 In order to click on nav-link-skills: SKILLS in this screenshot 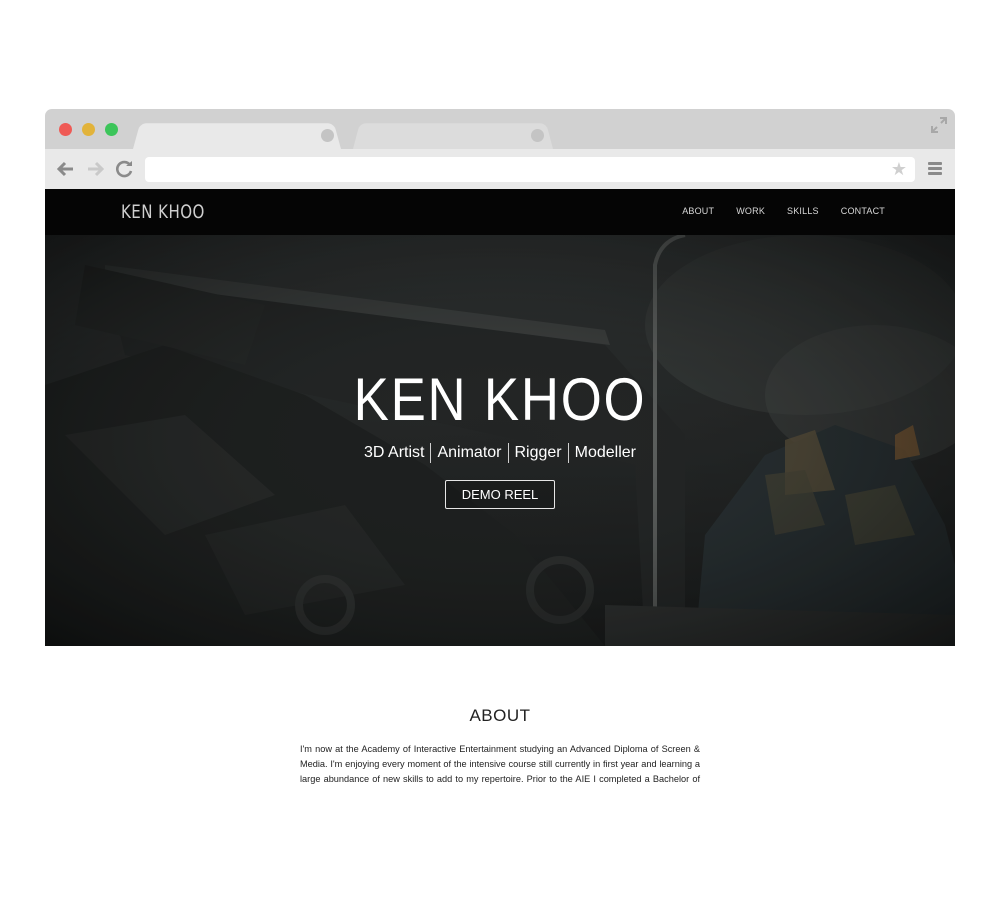, I will do `click(803, 211)`.